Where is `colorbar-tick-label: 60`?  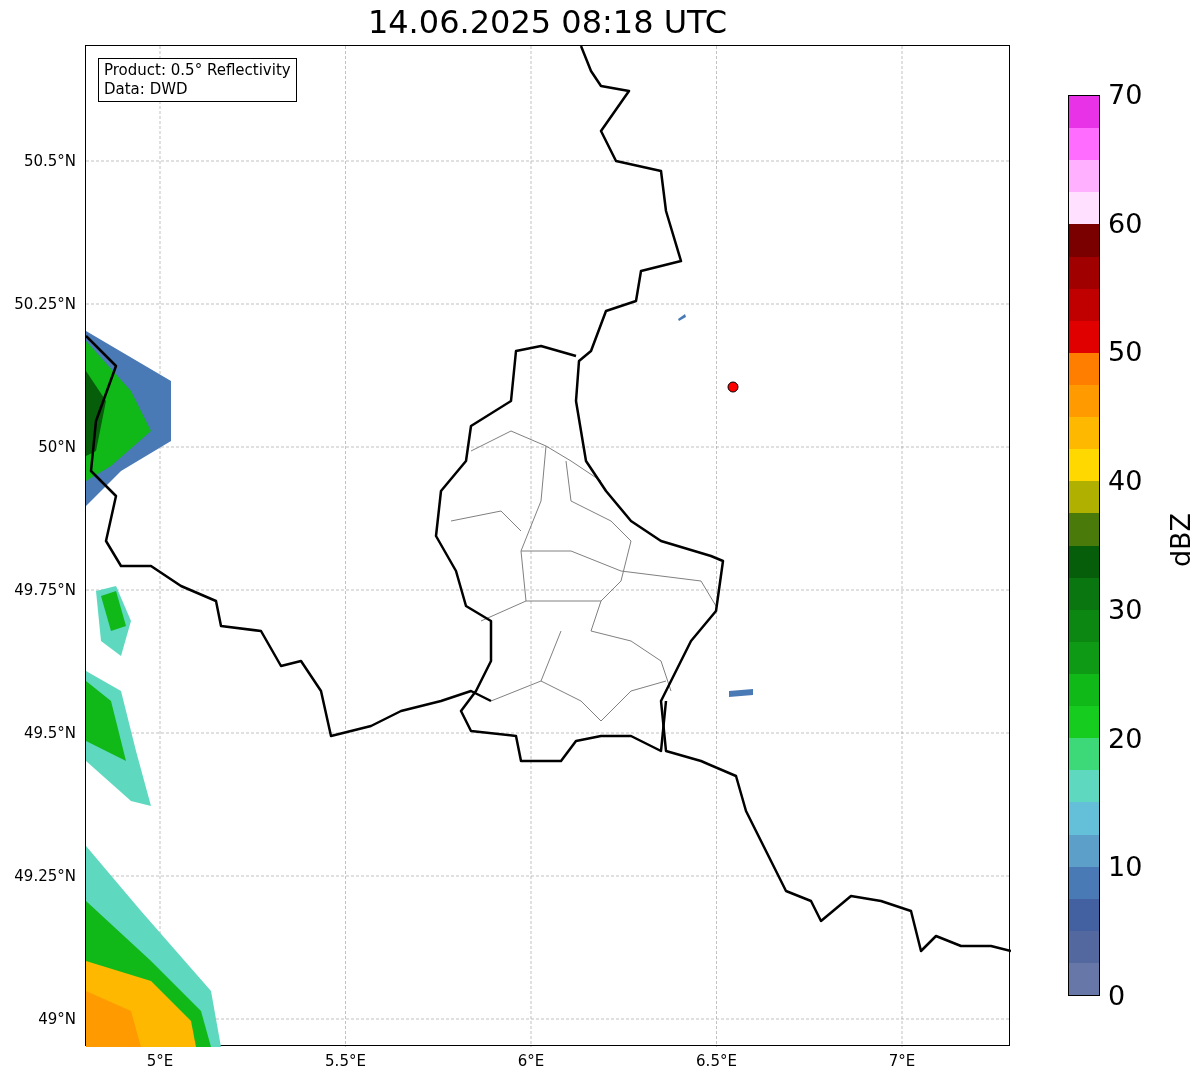 colorbar-tick-label: 60 is located at coordinates (1125, 223).